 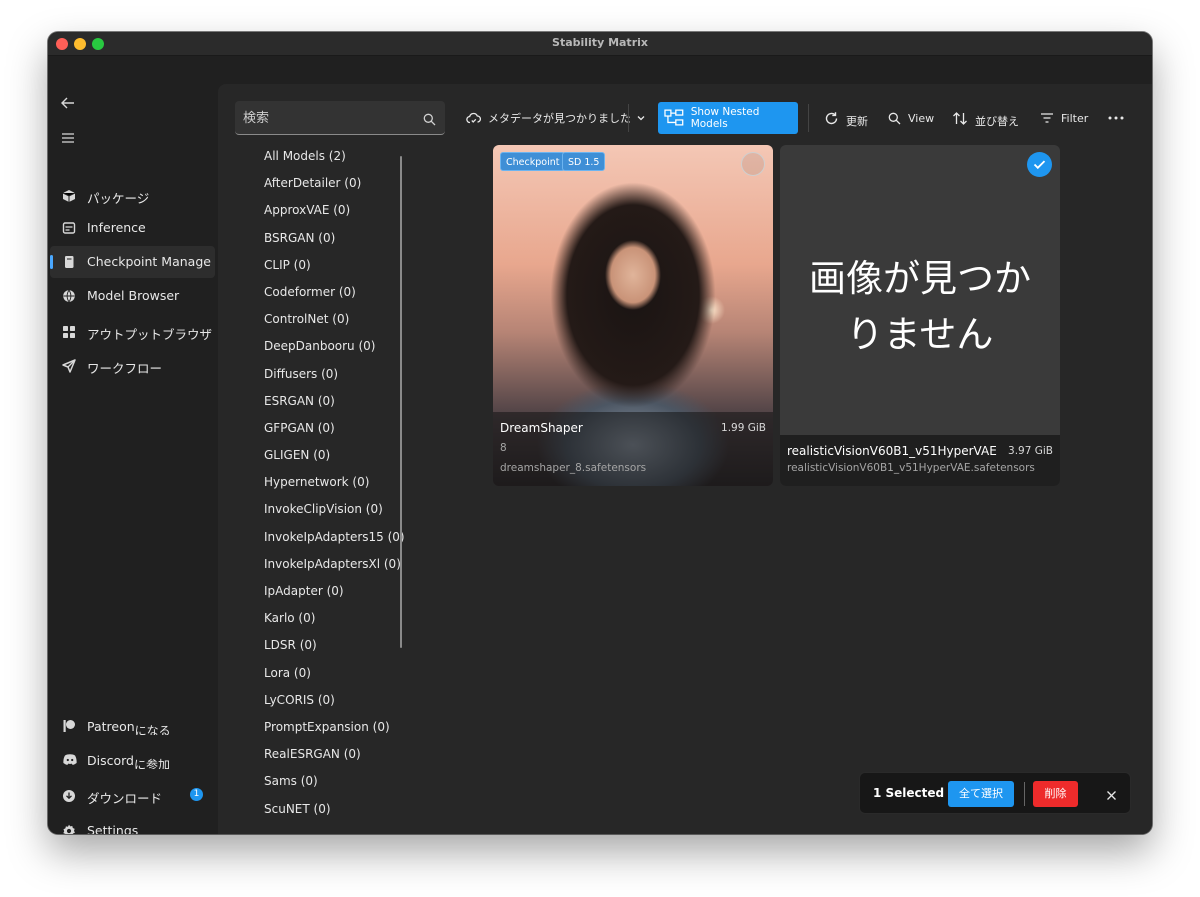 What do you see at coordinates (339, 679) in the screenshot?
I see `folder-item: Lora (0)` at bounding box center [339, 679].